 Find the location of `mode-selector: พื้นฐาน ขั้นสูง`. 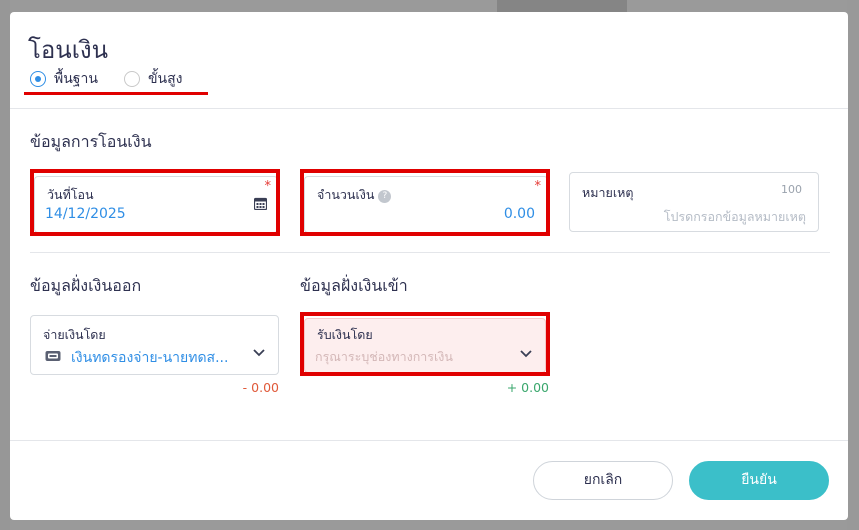

mode-selector: พื้นฐาน ขั้นสูง is located at coordinates (119, 79).